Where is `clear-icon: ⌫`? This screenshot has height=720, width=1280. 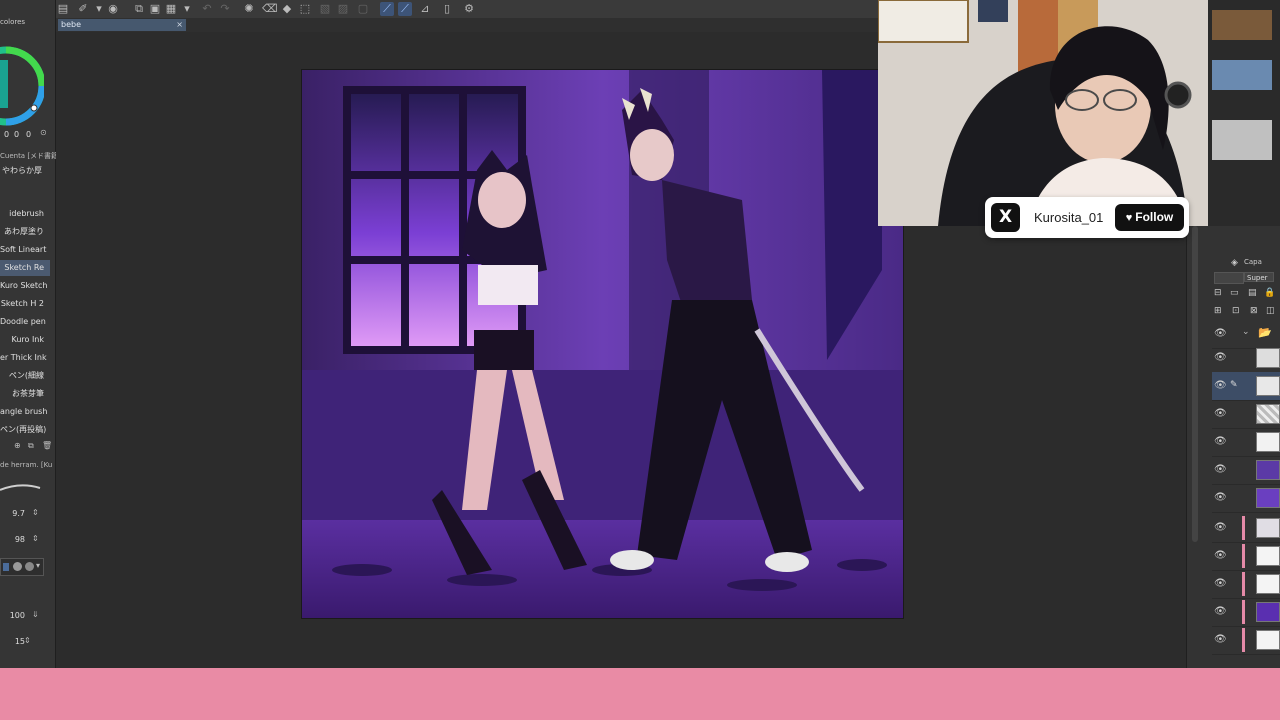 clear-icon: ⌫ is located at coordinates (270, 9).